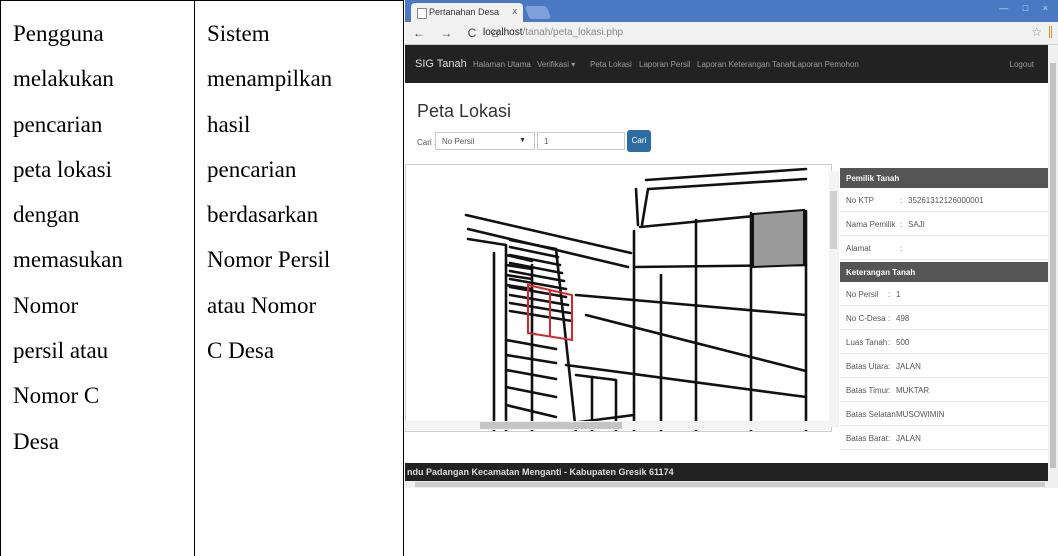 This screenshot has height=556, width=1058. I want to click on land-header: Keterangan Tanah, so click(944, 272).